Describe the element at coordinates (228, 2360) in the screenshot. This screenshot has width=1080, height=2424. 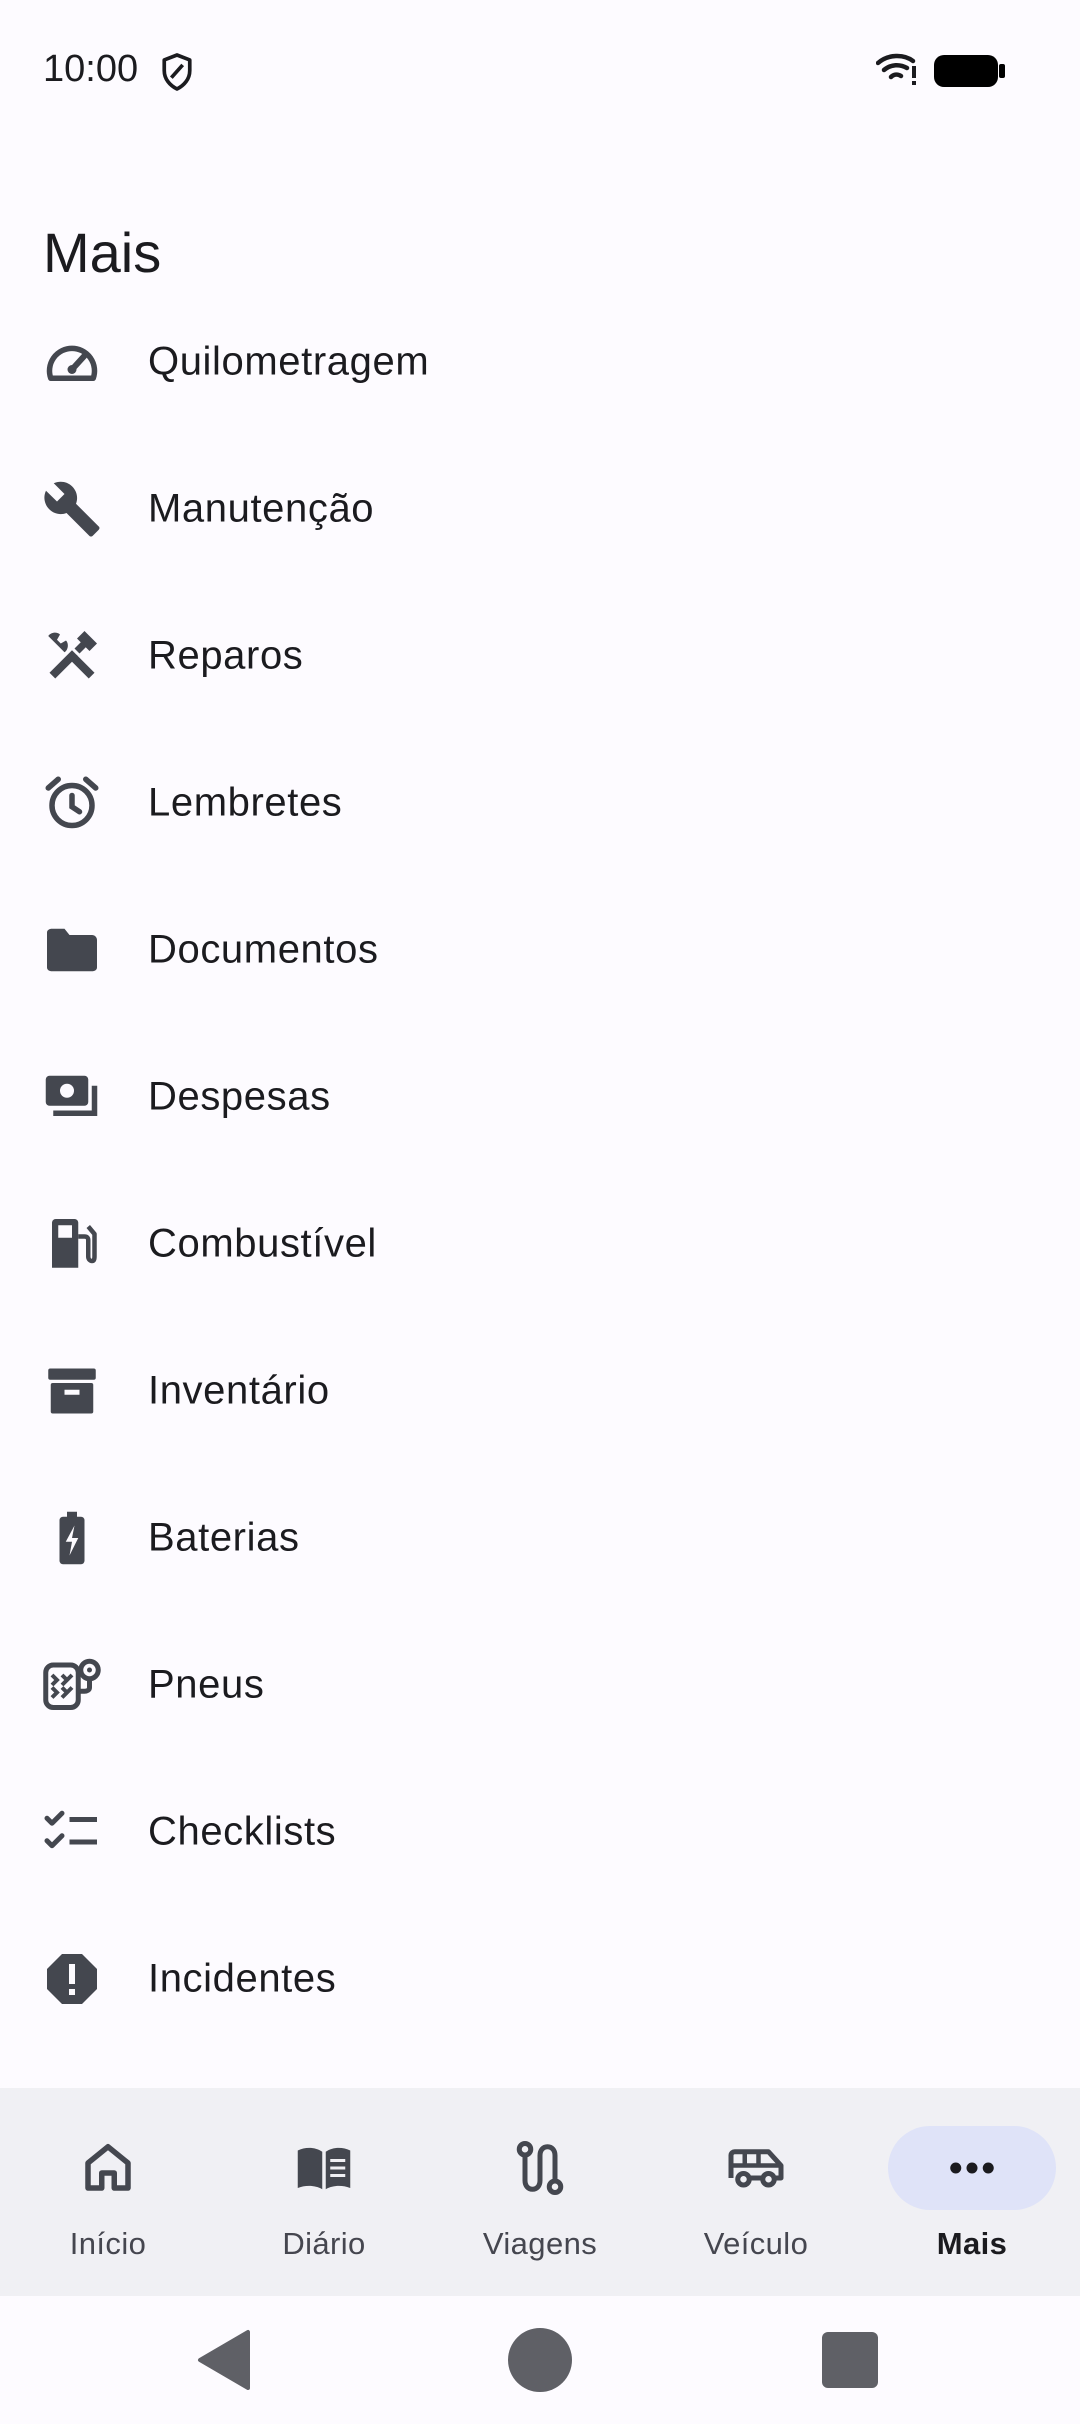
I see `back-icon` at that location.